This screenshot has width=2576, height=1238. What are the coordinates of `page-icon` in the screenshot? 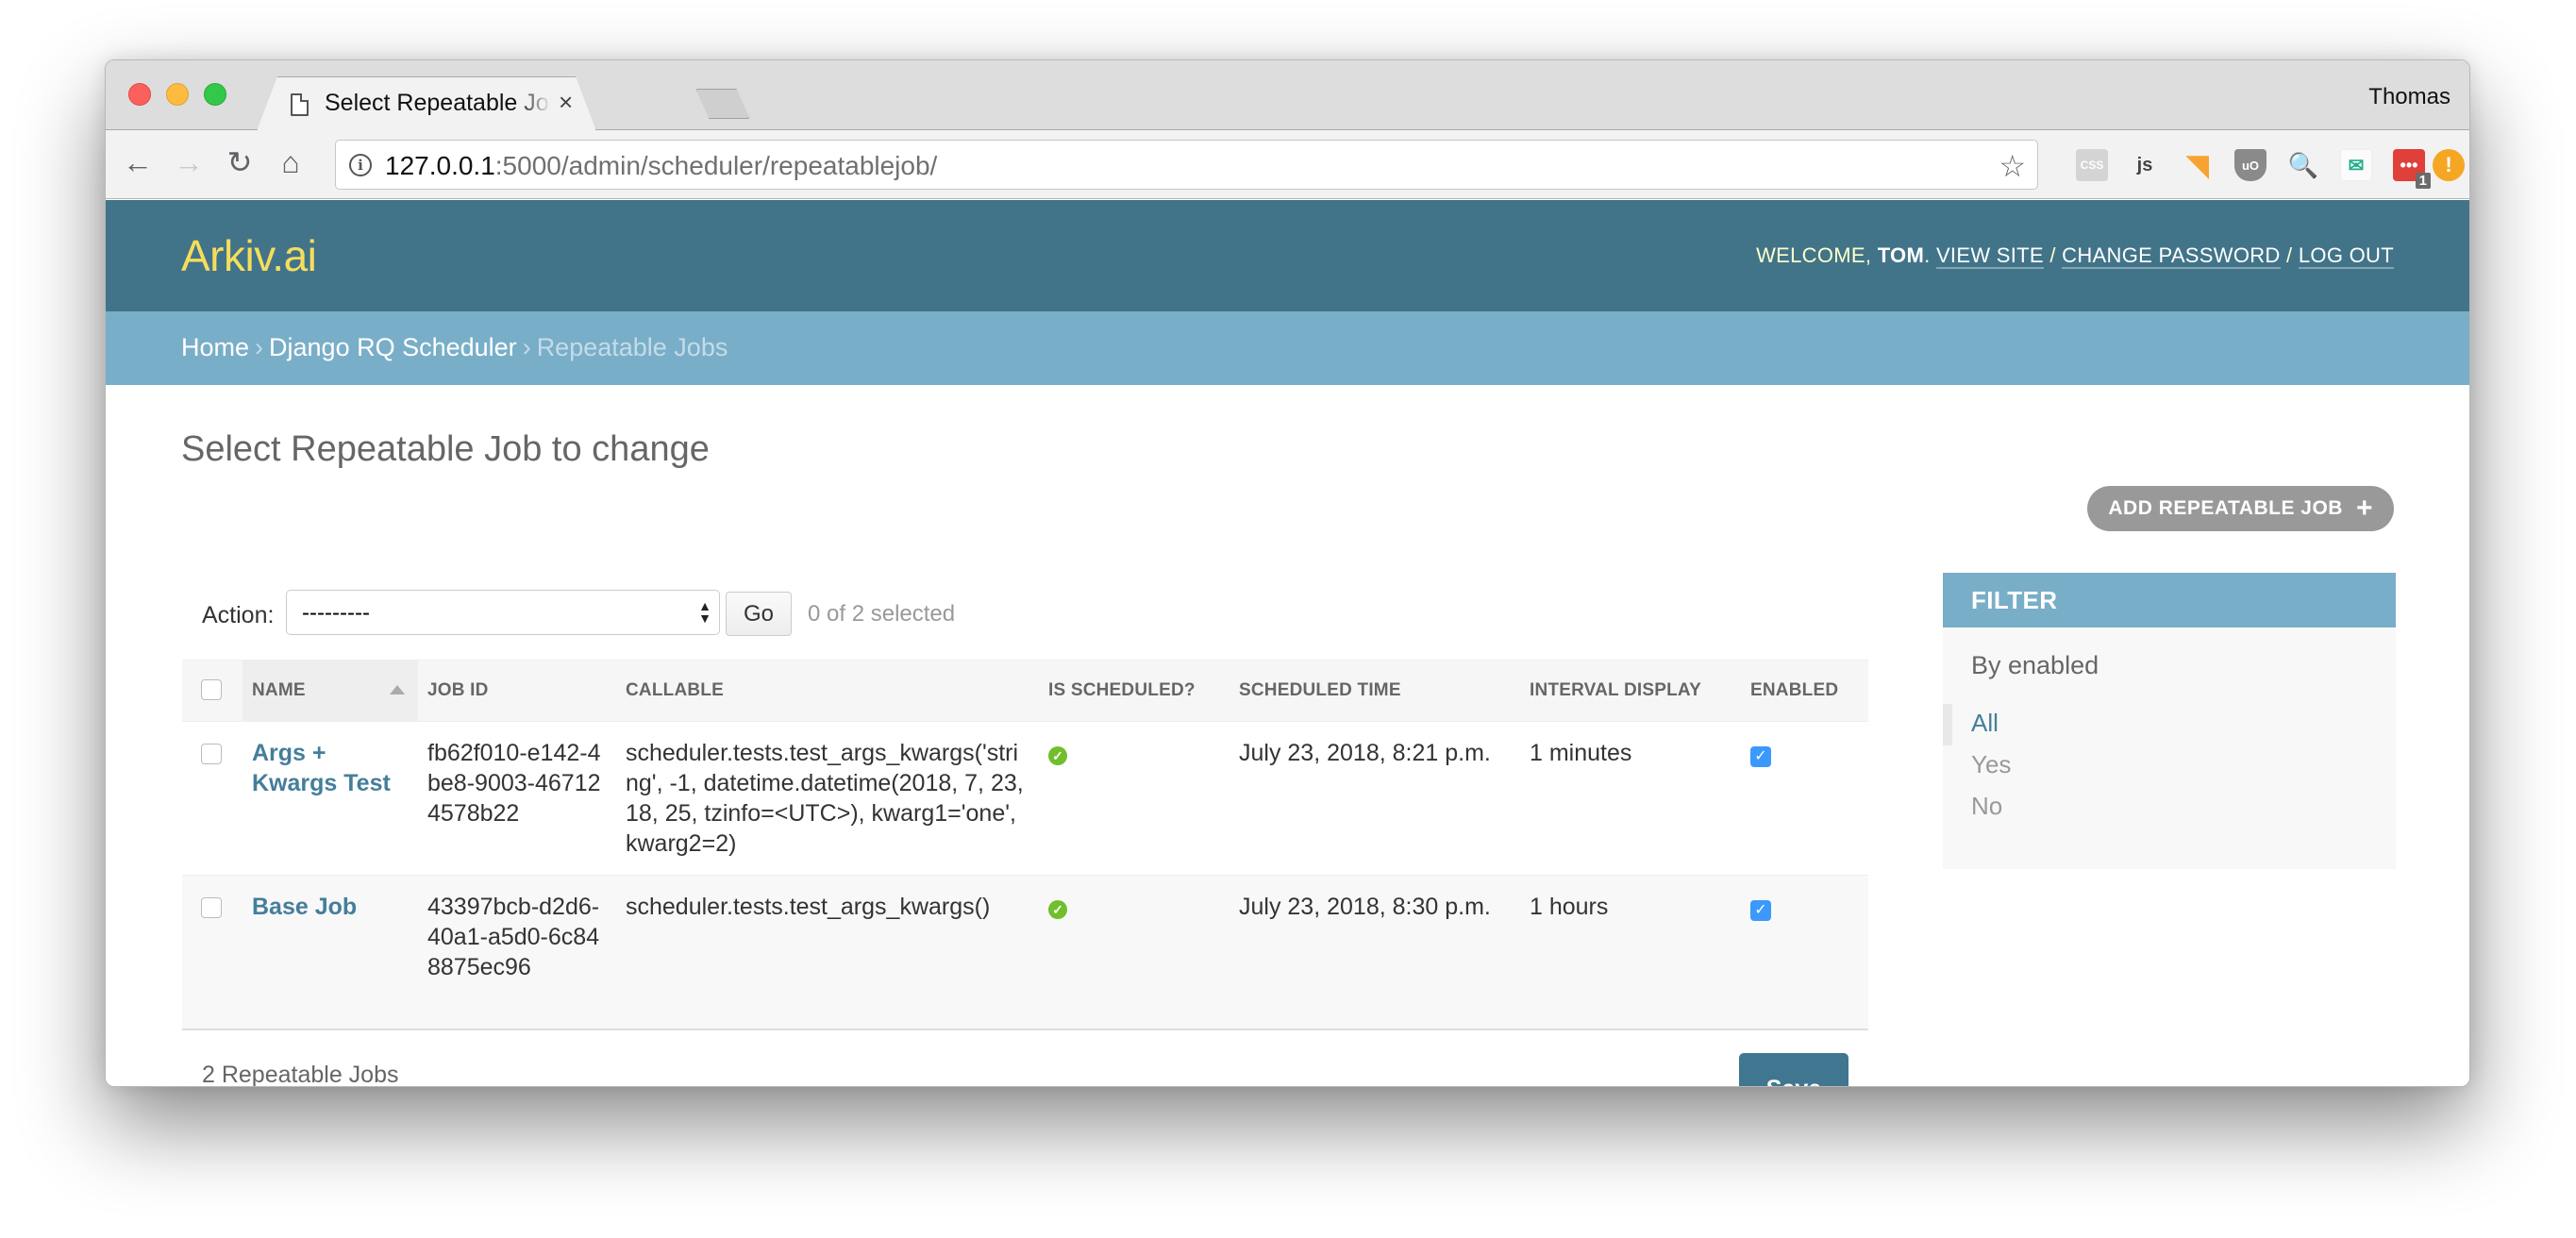 It's located at (300, 104).